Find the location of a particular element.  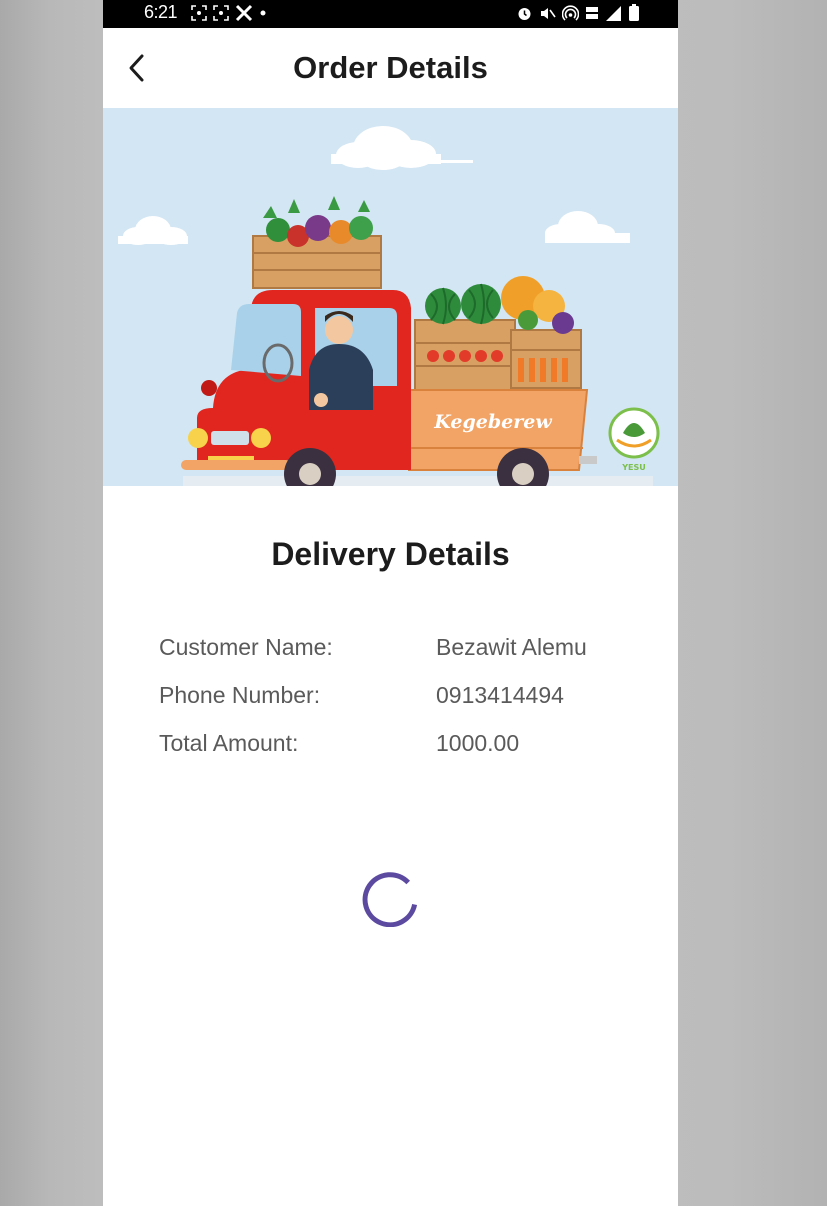

volte-icon is located at coordinates (592, 12).